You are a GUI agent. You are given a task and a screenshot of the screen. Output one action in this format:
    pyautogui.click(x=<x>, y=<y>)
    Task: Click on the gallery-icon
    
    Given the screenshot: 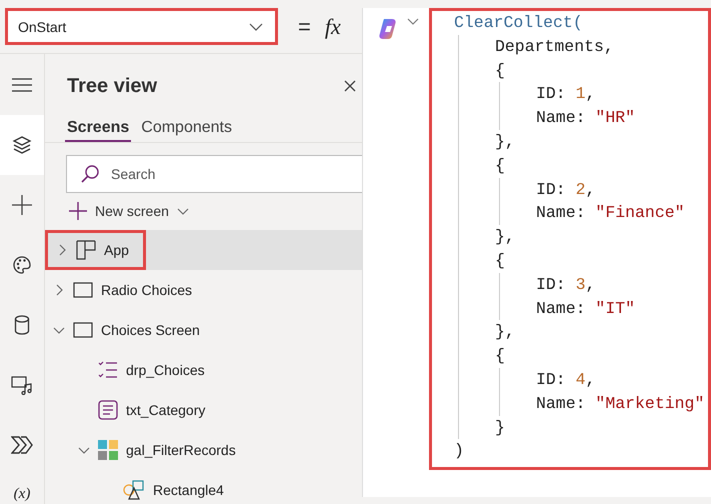 What is the action you would take?
    pyautogui.click(x=108, y=450)
    